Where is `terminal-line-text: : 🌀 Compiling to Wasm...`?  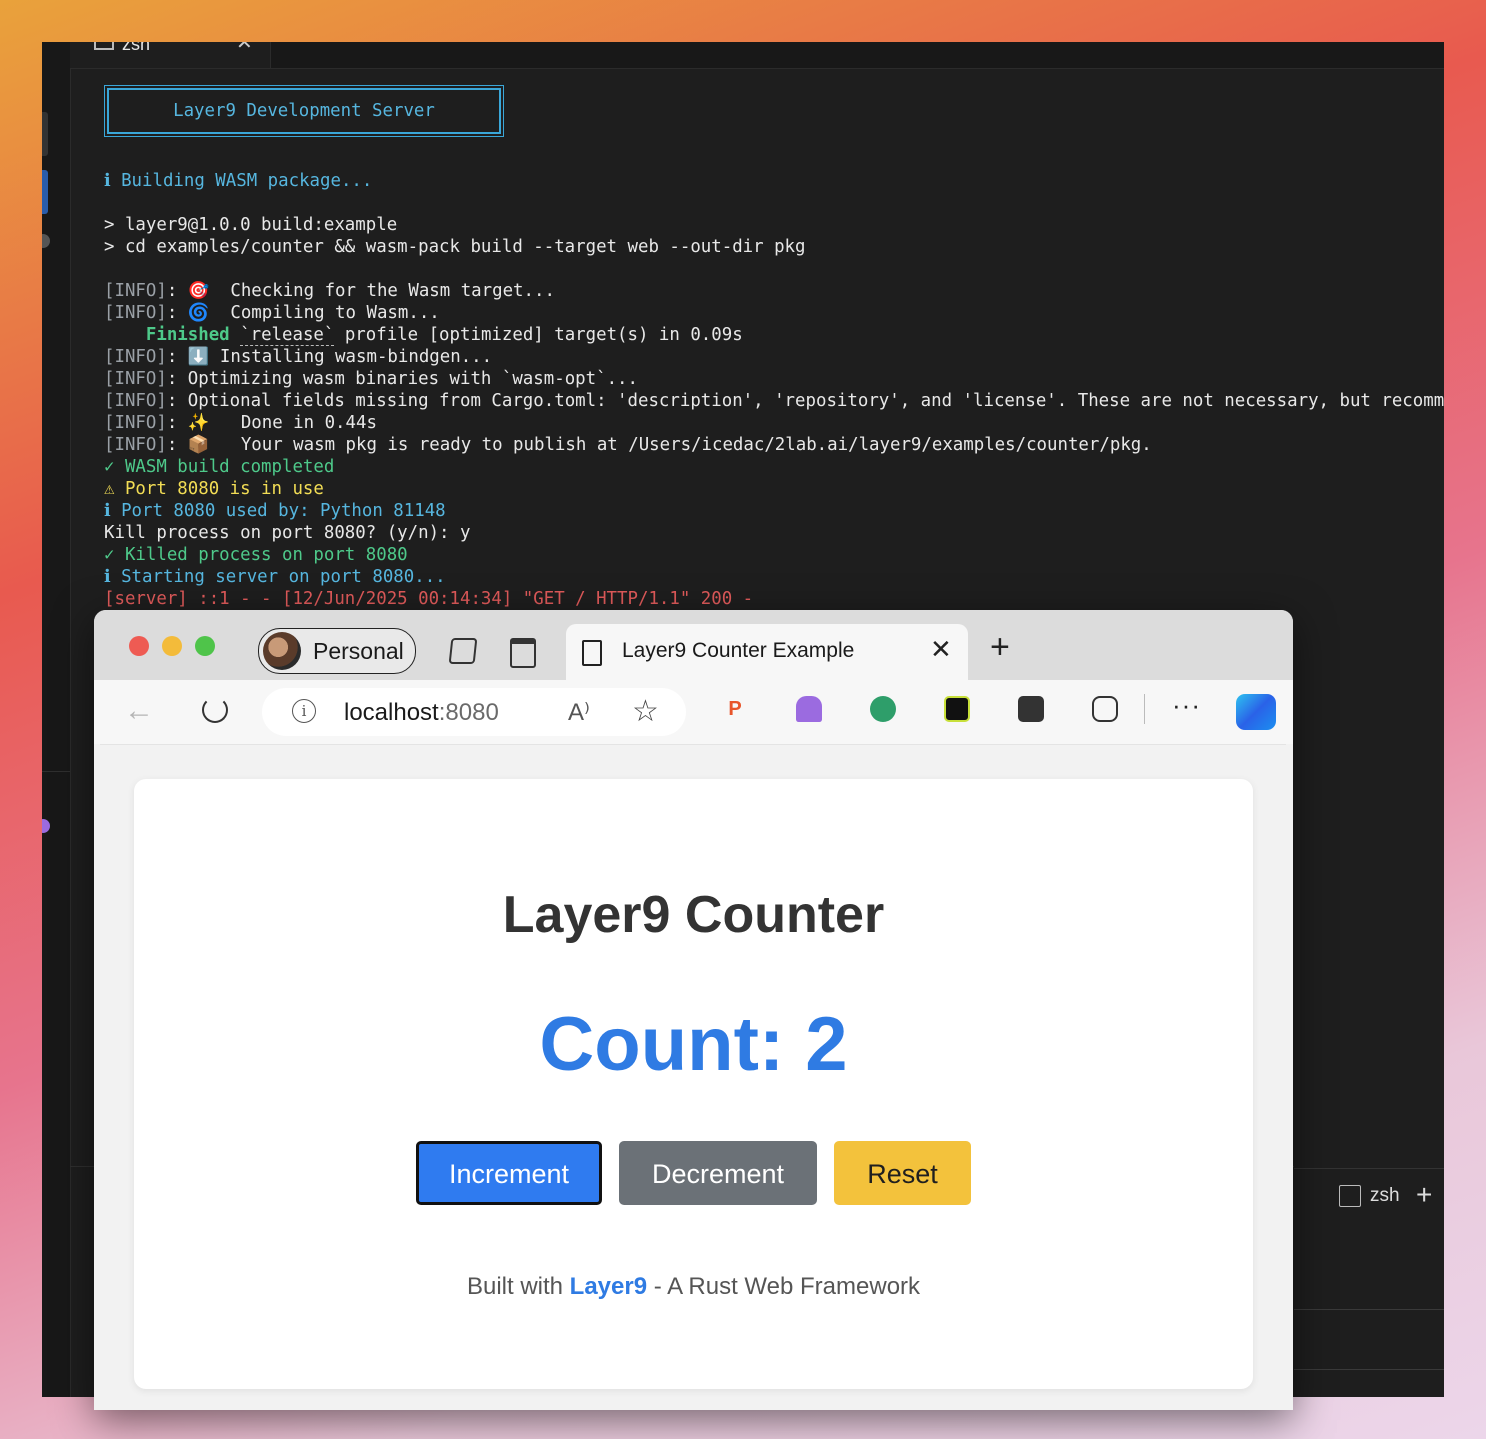
terminal-line-text: : 🌀 Compiling to Wasm... is located at coordinates (303, 313).